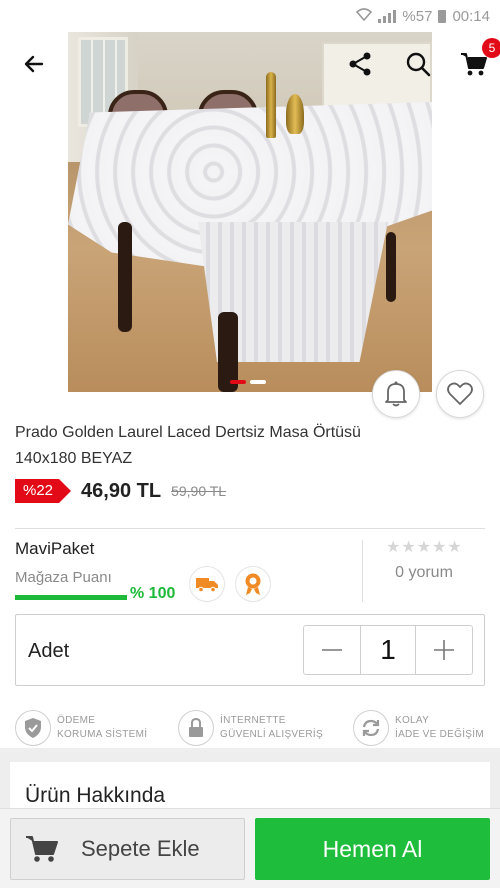 Image resolution: width=500 pixels, height=888 pixels. I want to click on old-price: 59,90 TL, so click(199, 491).